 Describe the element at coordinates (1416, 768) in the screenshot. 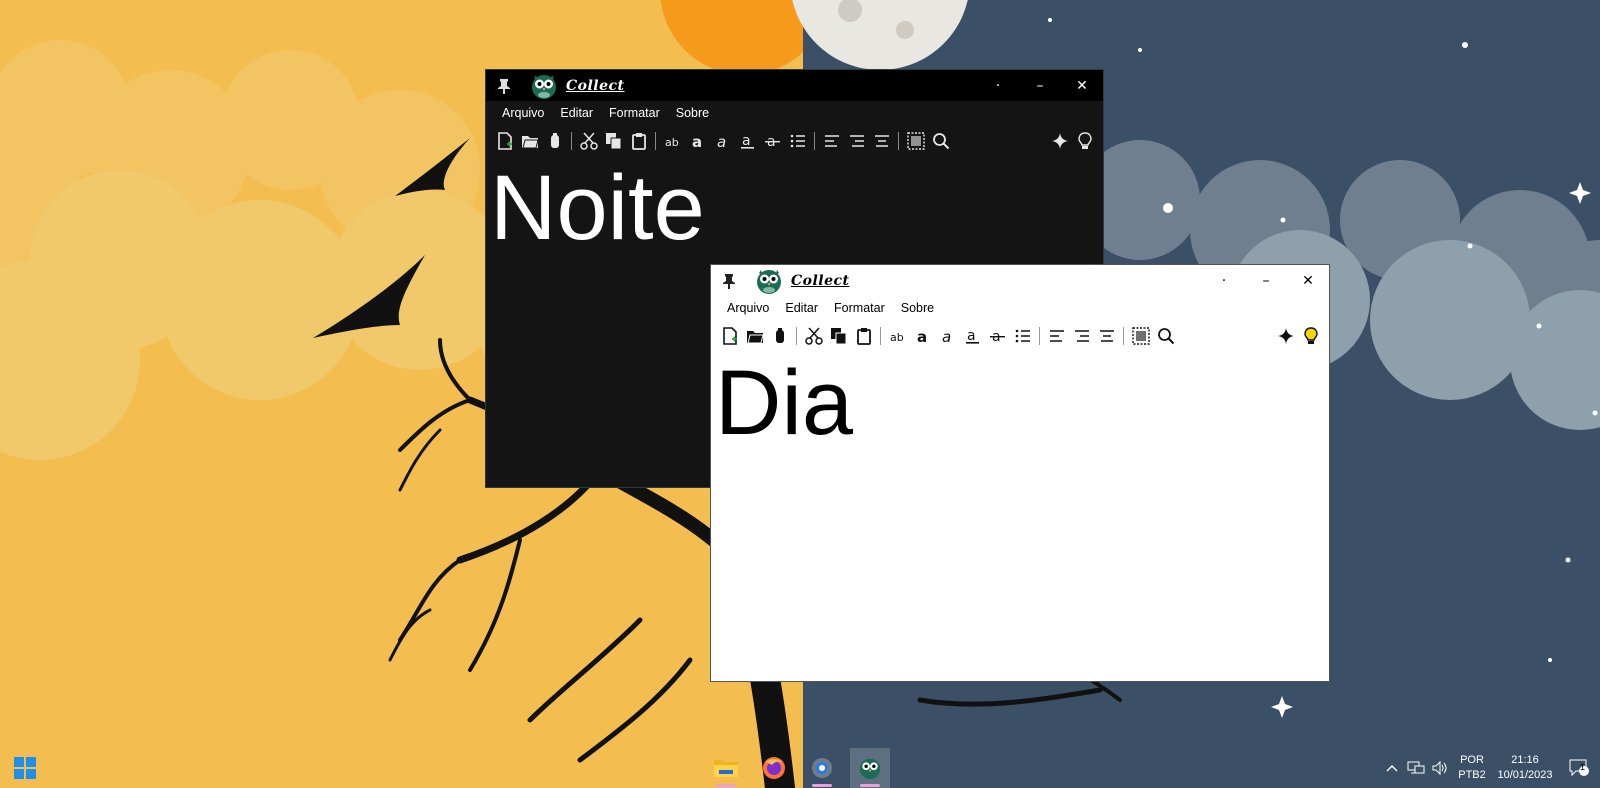

I see `network-icon` at that location.